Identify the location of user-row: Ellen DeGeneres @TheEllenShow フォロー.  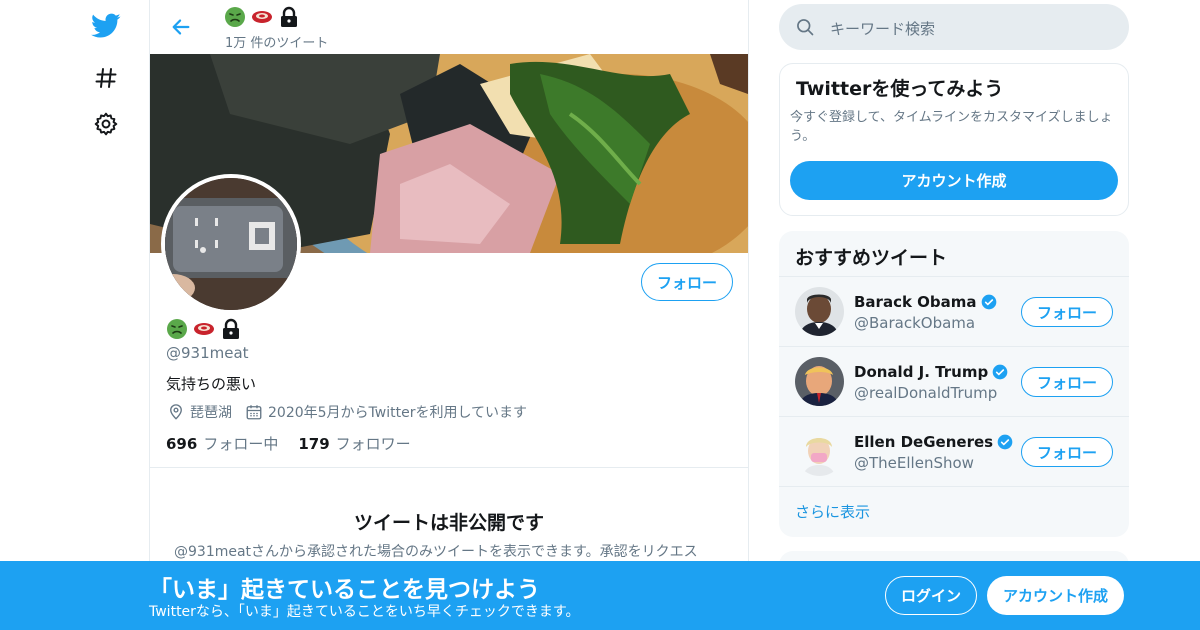
(954, 451).